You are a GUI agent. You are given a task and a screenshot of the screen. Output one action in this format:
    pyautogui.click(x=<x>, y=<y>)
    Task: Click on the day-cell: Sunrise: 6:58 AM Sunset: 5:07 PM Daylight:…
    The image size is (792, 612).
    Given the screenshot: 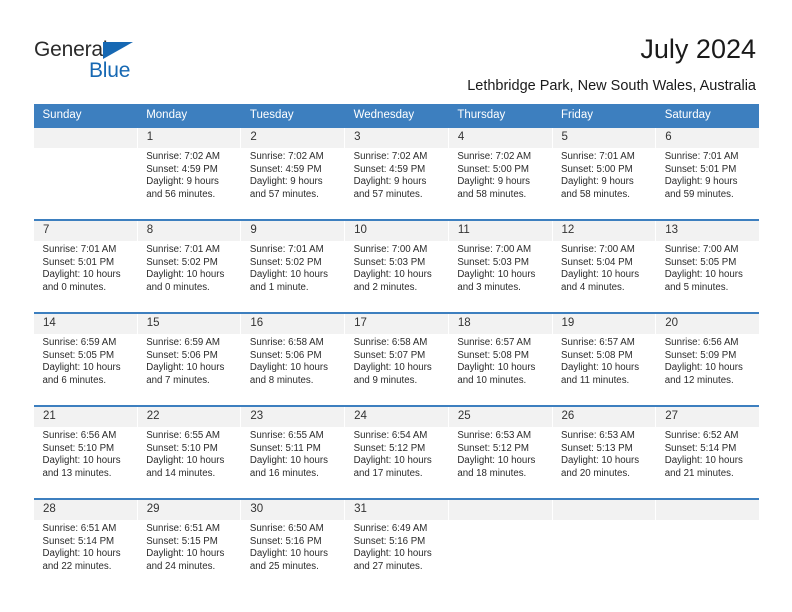 What is the action you would take?
    pyautogui.click(x=396, y=366)
    